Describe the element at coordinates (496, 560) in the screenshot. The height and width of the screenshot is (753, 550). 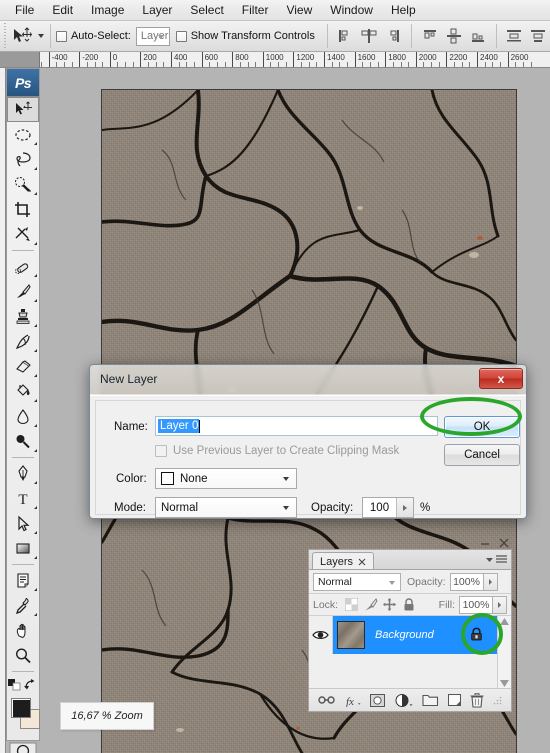
I see `panel-menu-icon` at that location.